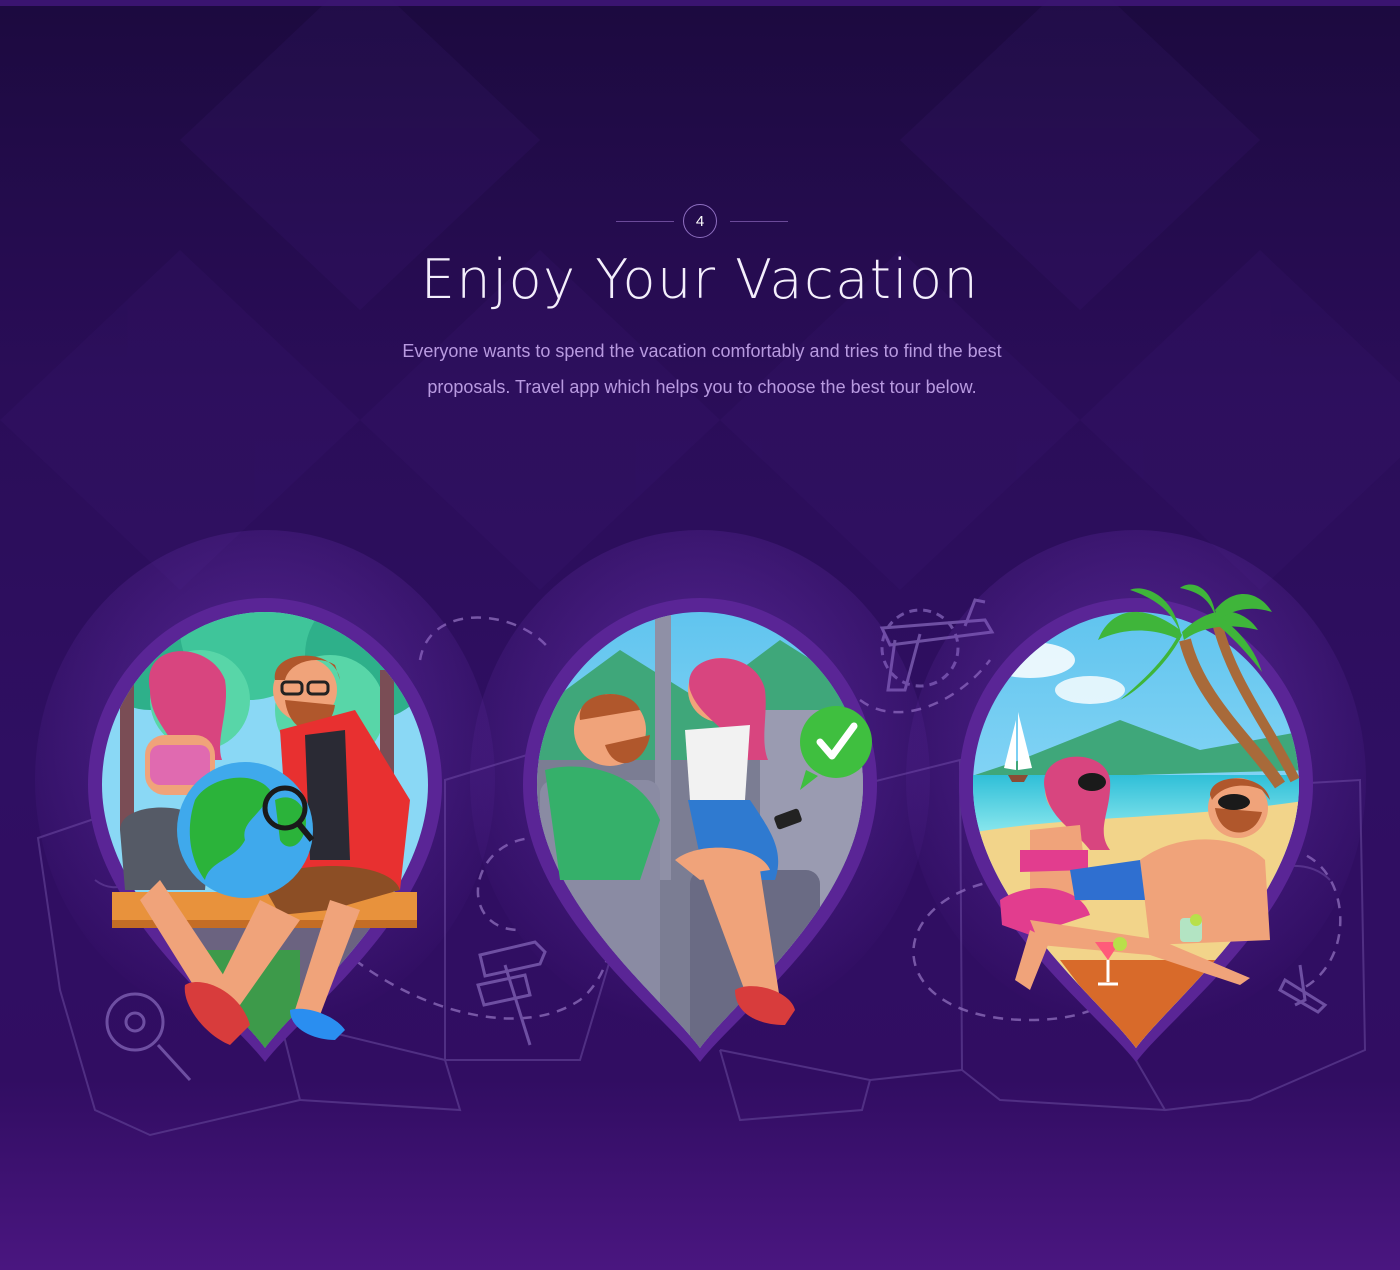  Describe the element at coordinates (1136, 796) in the screenshot. I see `pin-beach-relax` at that location.